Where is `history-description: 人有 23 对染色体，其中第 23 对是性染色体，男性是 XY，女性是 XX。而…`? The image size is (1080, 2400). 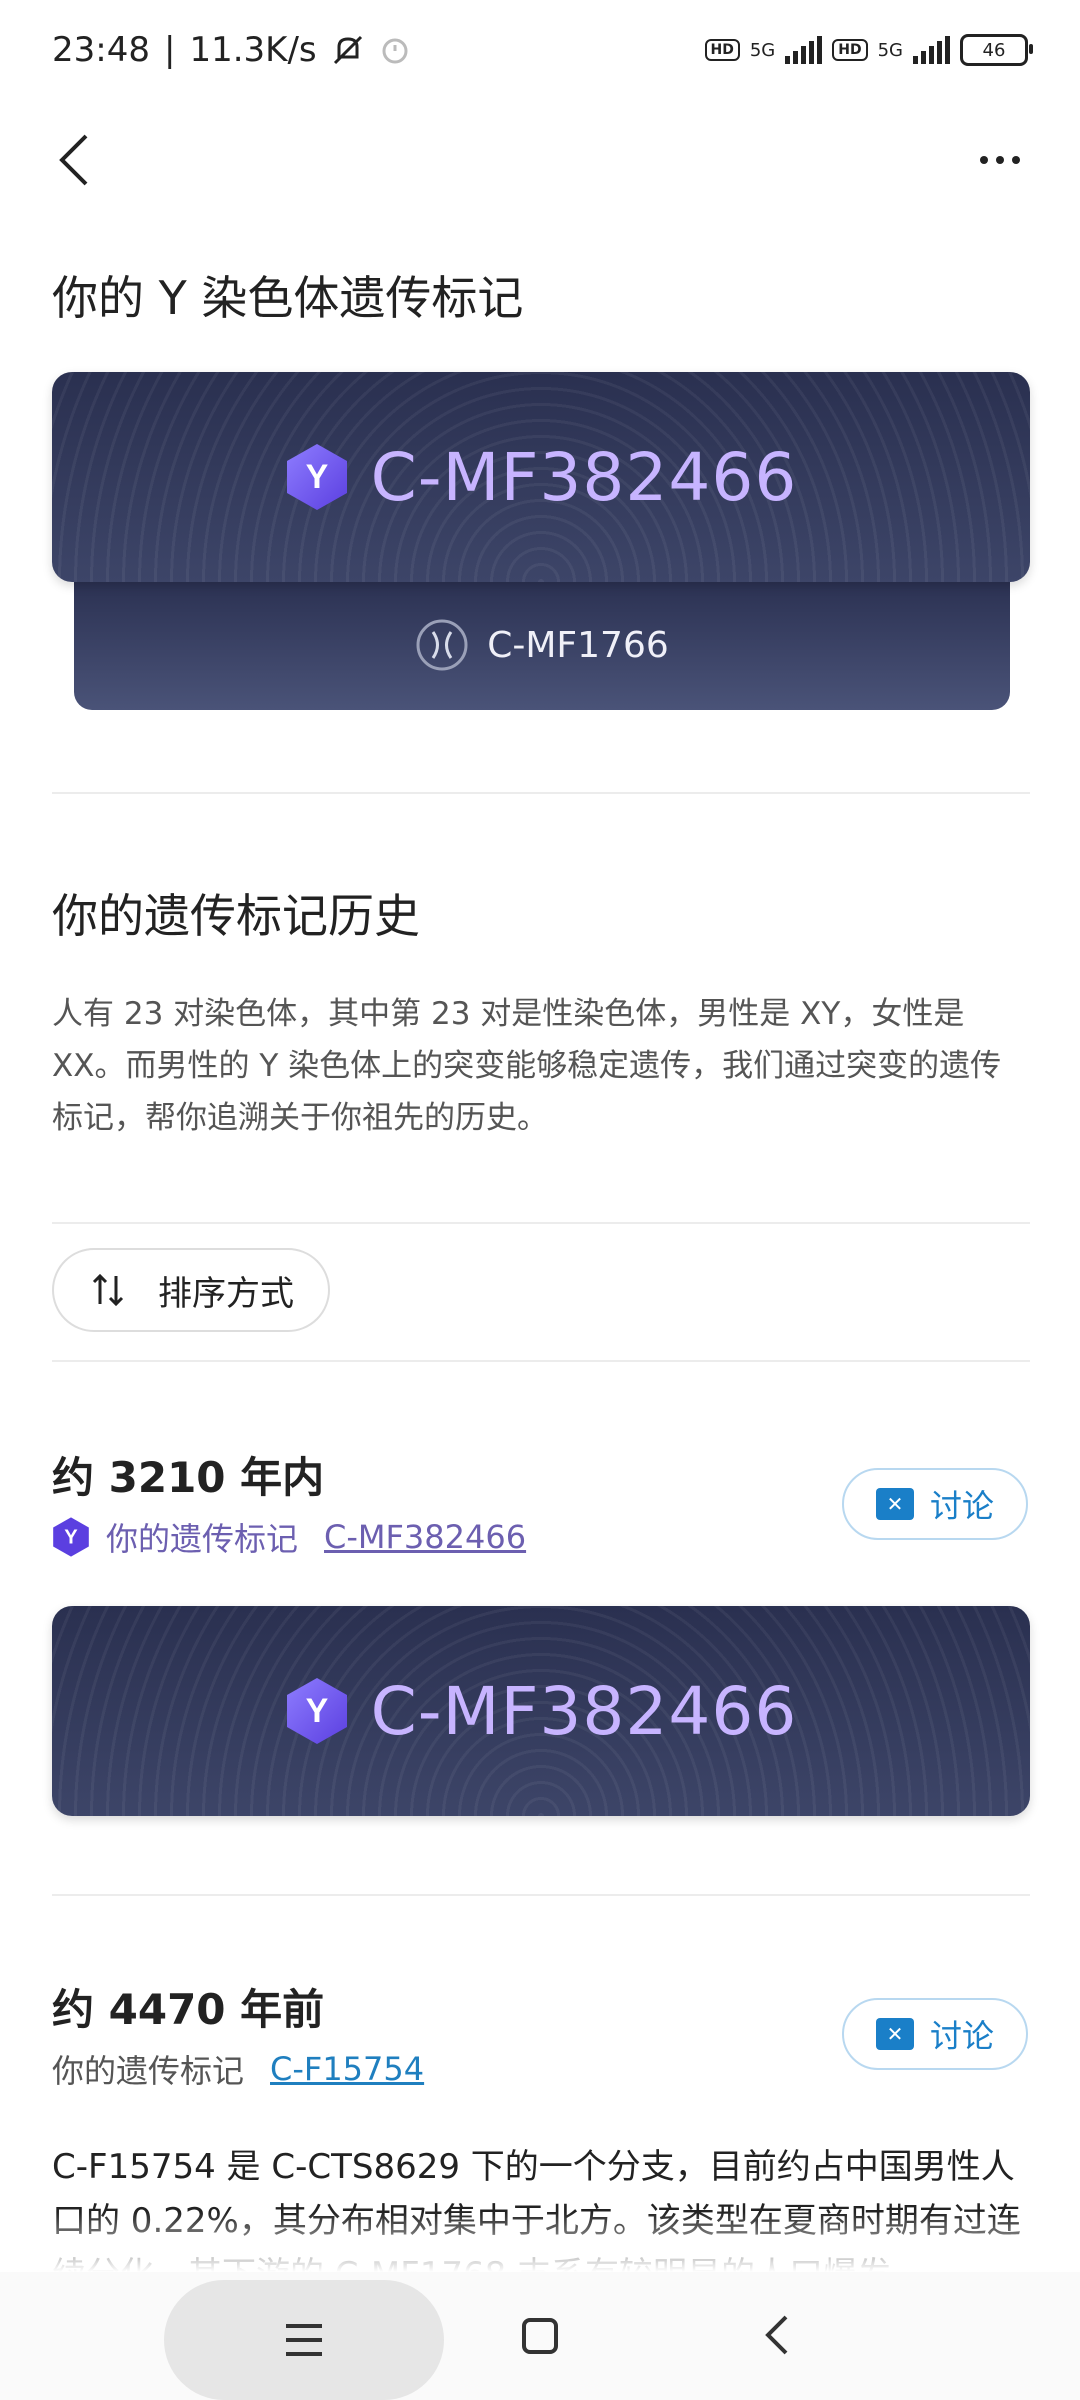
history-description: 人有 23 对染色体，其中第 23 对是性染色体，男性是 XY，女性是 XX。而… is located at coordinates (527, 1066).